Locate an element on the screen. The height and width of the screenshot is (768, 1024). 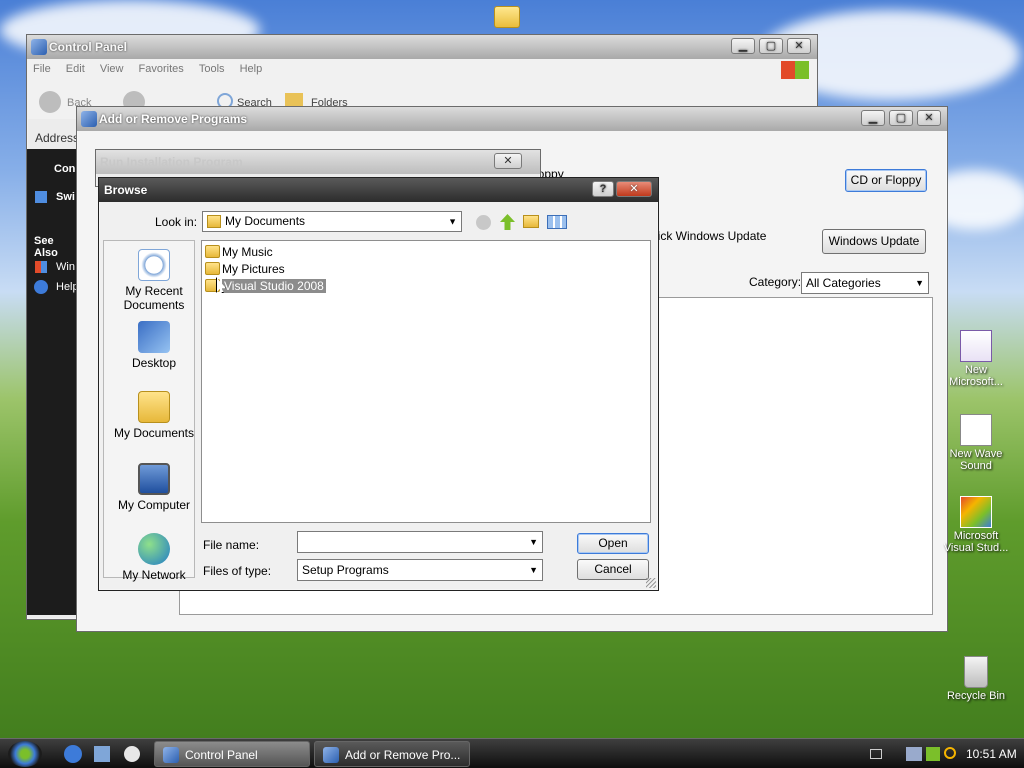
search-icon is located at coordinates (950, 753).